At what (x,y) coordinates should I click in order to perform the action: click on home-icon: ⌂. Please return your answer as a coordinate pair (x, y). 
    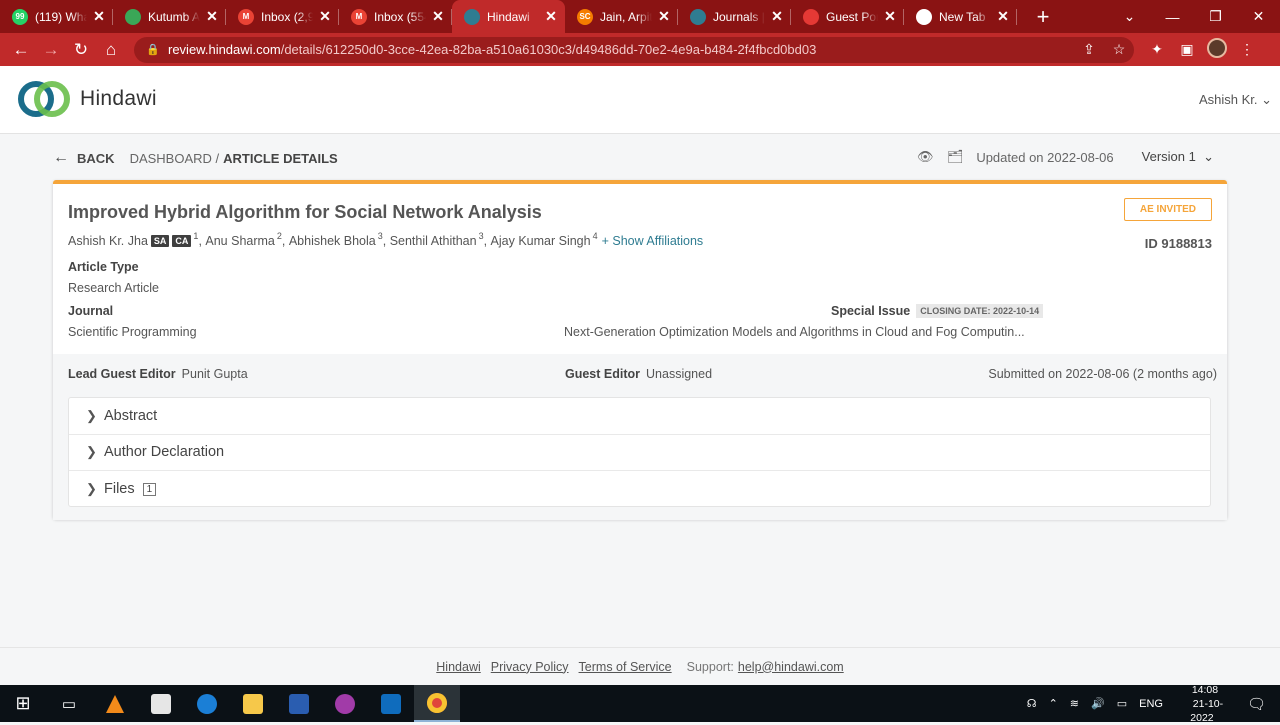
    Looking at the image, I should click on (111, 50).